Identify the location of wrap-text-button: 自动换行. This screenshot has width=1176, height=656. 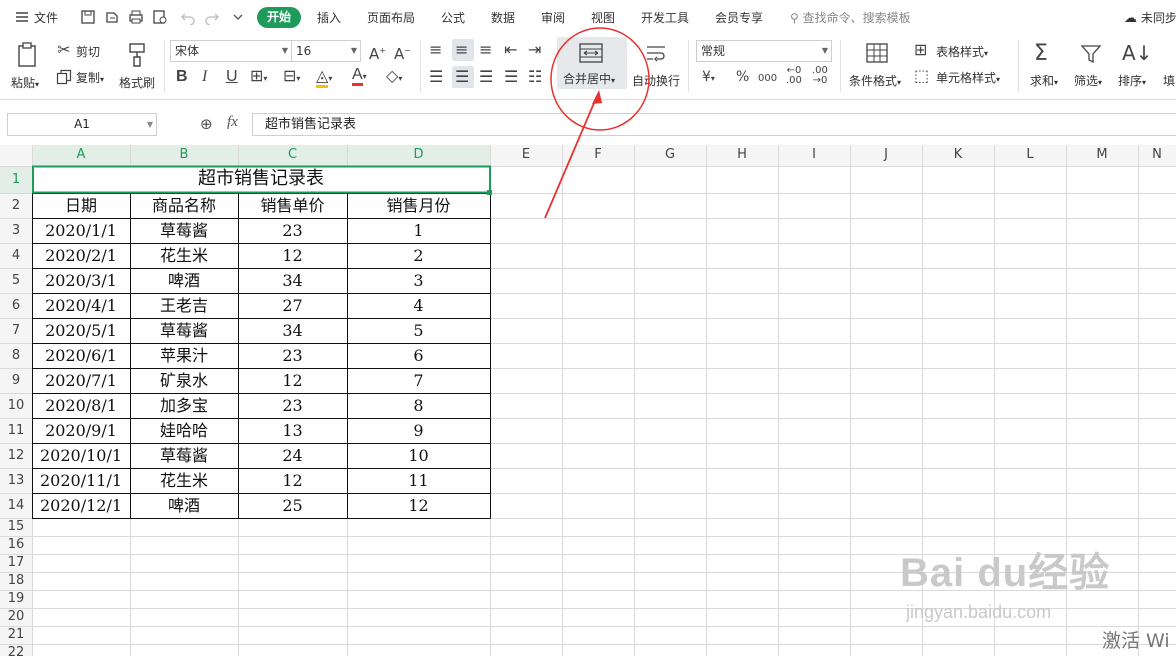
(657, 64).